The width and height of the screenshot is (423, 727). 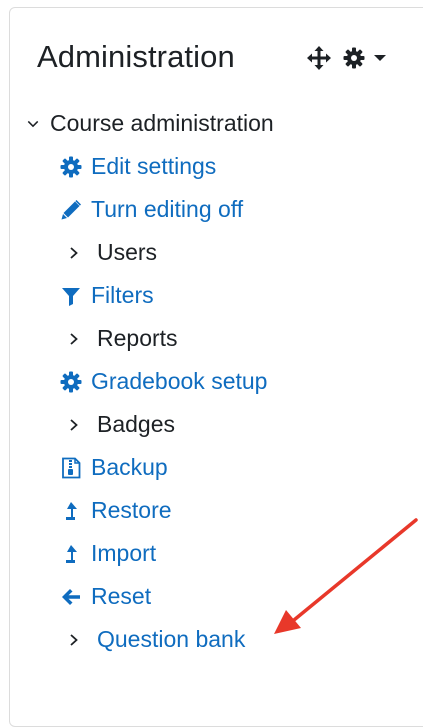 What do you see at coordinates (71, 296) in the screenshot?
I see `filter-icon` at bounding box center [71, 296].